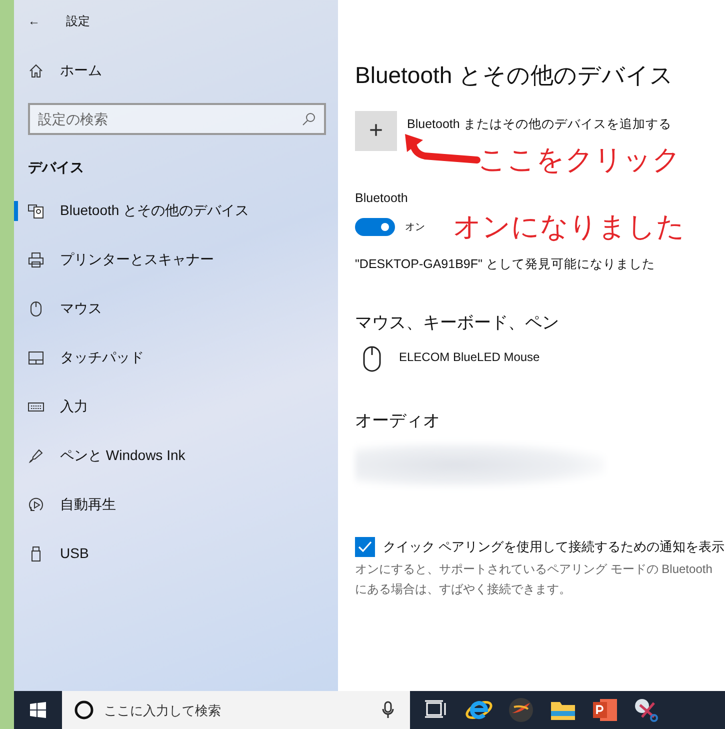  Describe the element at coordinates (36, 358) in the screenshot. I see `touchpad-icon` at that location.